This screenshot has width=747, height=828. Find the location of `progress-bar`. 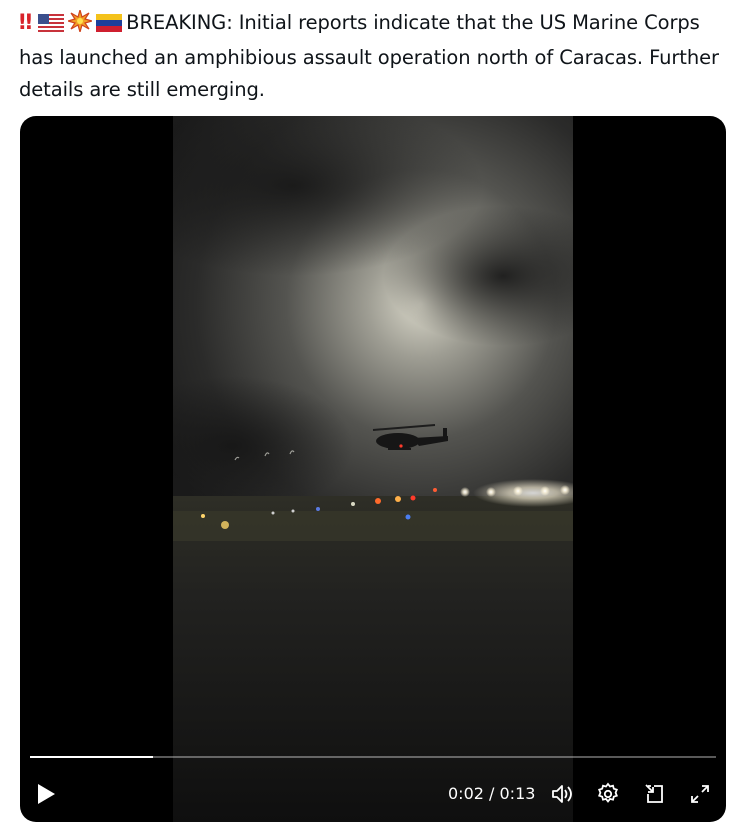

progress-bar is located at coordinates (373, 757).